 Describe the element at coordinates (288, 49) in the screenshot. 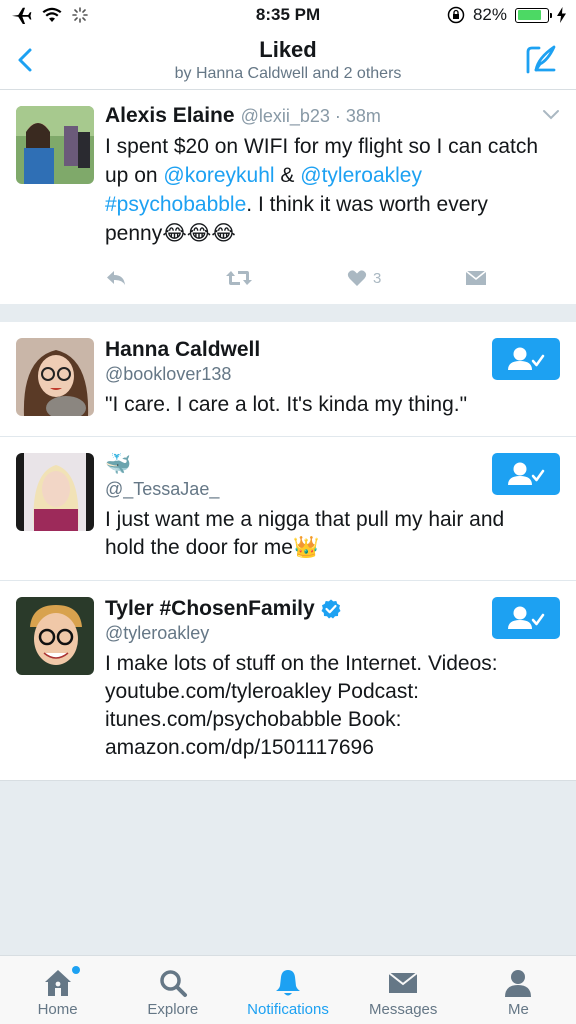

I see `page-title: Liked` at that location.